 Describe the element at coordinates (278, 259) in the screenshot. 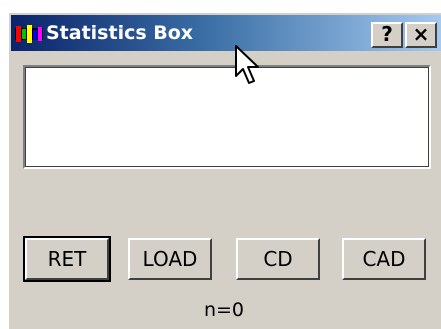

I see `cd-button: CD` at that location.